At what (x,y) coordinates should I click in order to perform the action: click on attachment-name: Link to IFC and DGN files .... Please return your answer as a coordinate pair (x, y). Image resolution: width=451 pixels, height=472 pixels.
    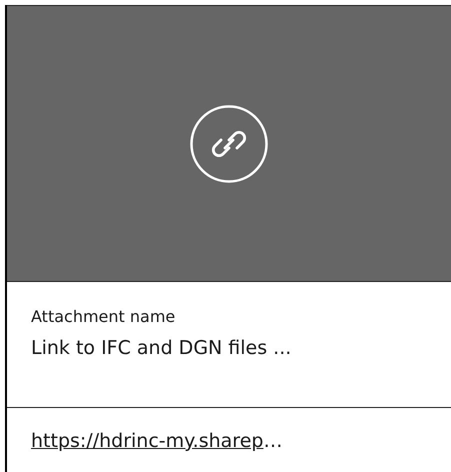
    Looking at the image, I should click on (161, 348).